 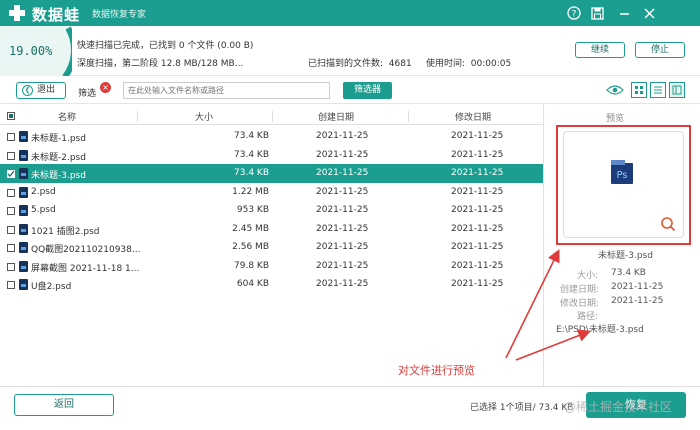 What do you see at coordinates (553, 345) in the screenshot?
I see `arrow-to-path` at bounding box center [553, 345].